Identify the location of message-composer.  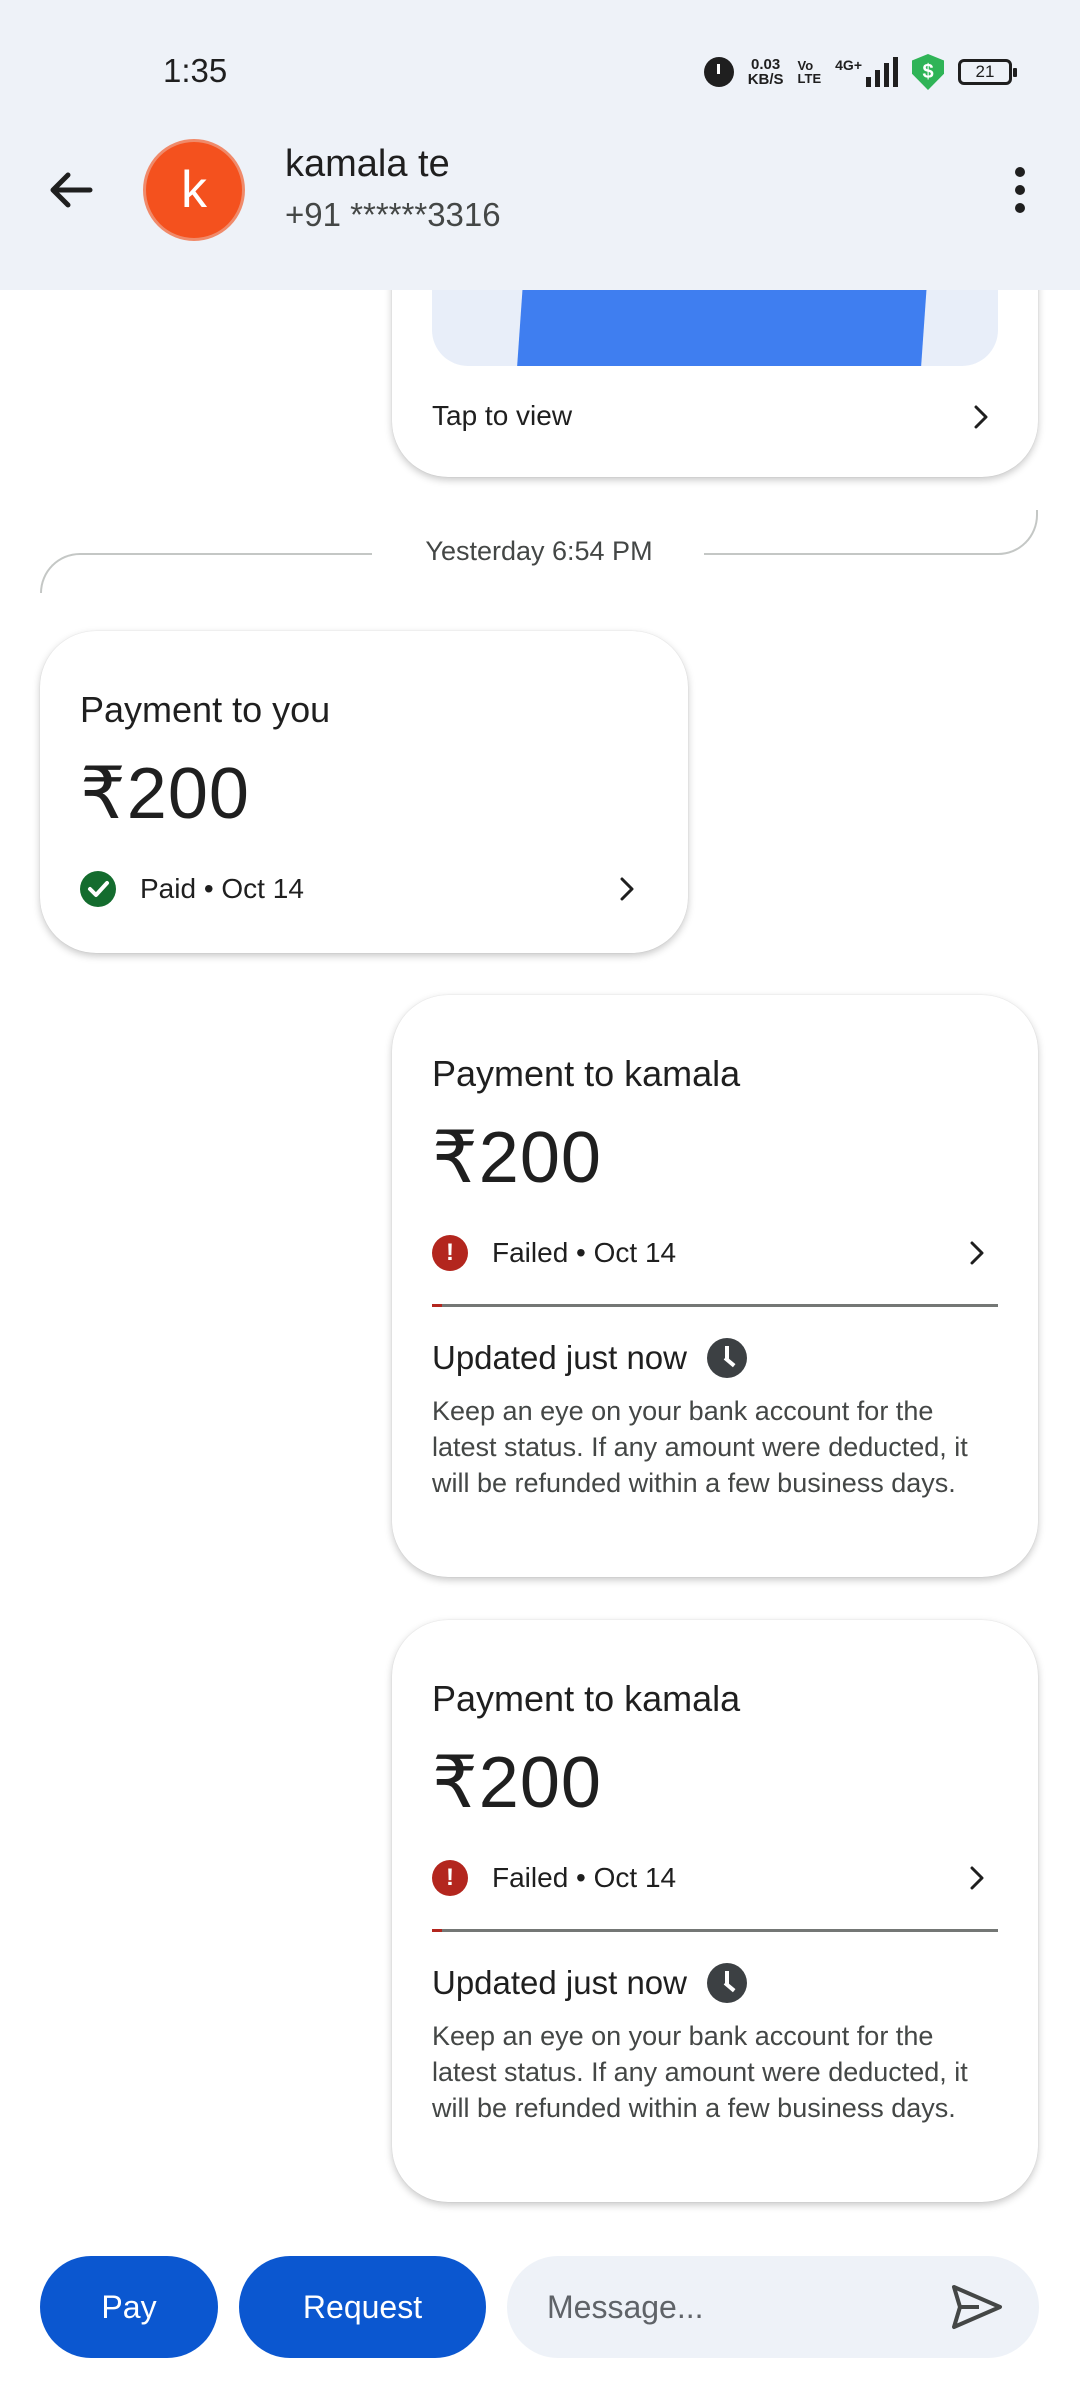
(773, 2307).